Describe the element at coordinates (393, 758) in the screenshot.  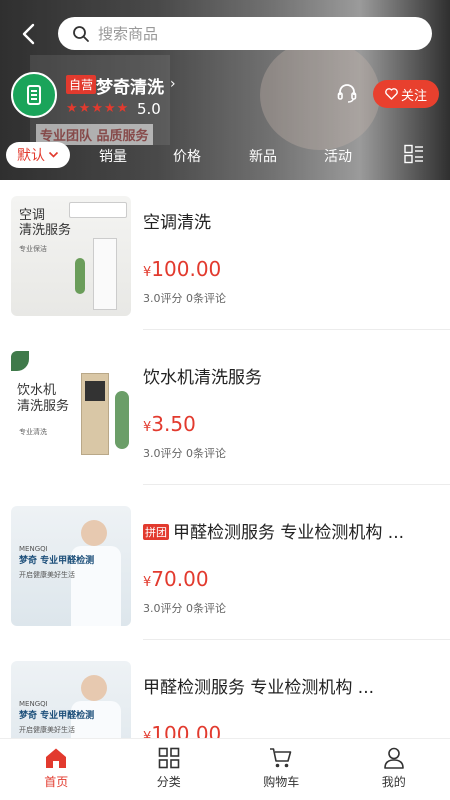
I see `user-icon` at that location.